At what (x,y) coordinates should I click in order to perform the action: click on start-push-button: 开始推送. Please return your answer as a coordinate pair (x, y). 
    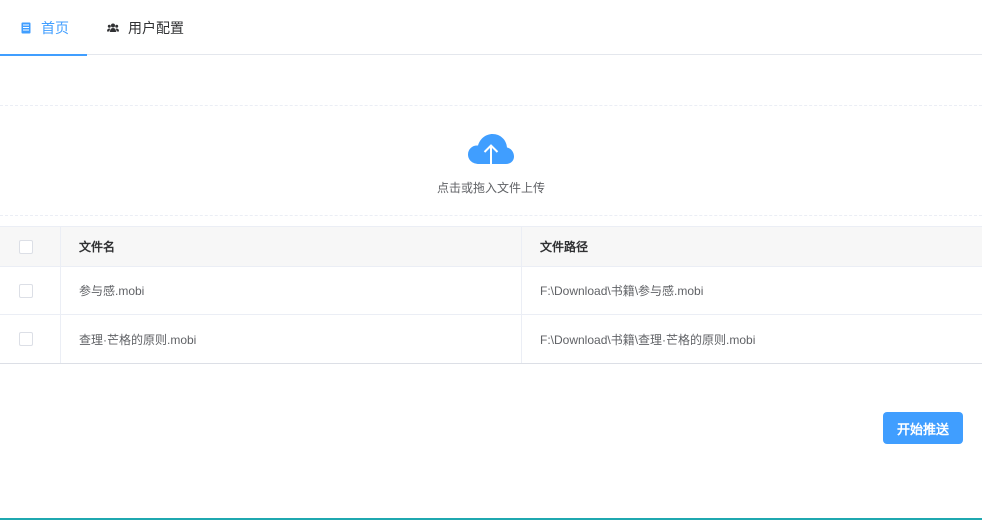
    Looking at the image, I should click on (923, 428).